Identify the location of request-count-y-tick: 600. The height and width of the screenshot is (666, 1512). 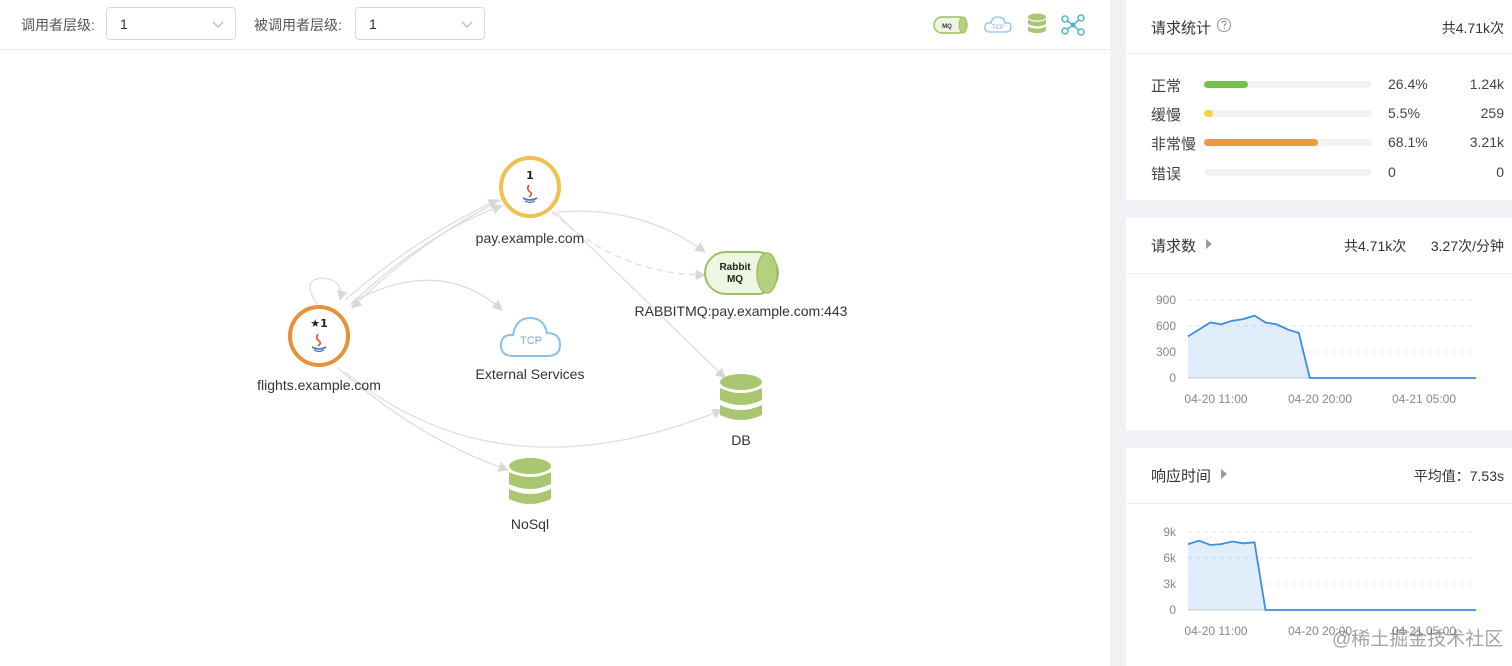
(1166, 326).